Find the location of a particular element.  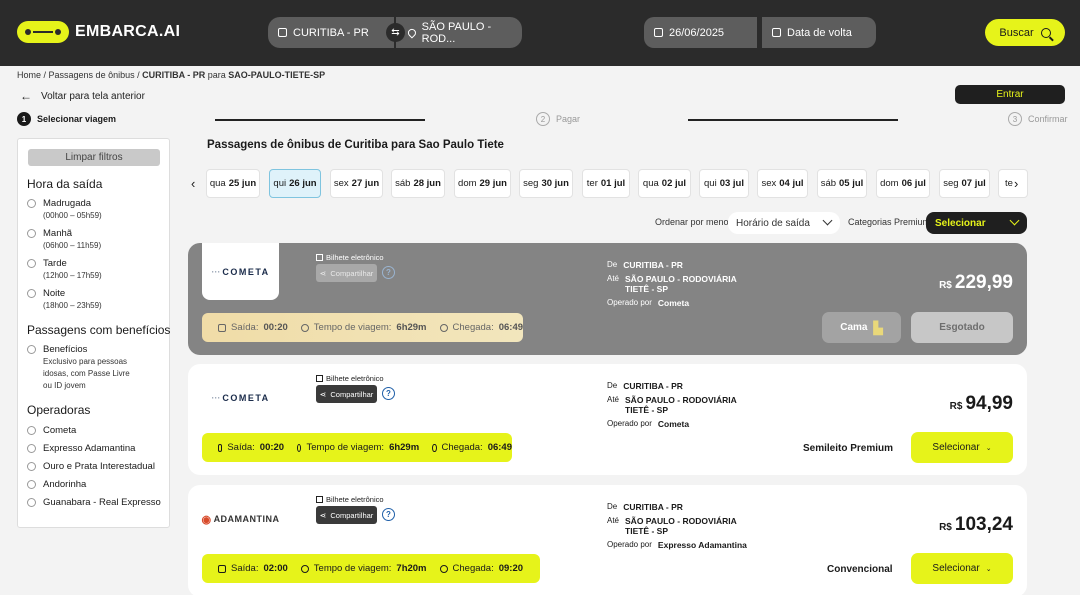

filter-manha: Manhã (06h00 – 11h59) is located at coordinates (64, 240).